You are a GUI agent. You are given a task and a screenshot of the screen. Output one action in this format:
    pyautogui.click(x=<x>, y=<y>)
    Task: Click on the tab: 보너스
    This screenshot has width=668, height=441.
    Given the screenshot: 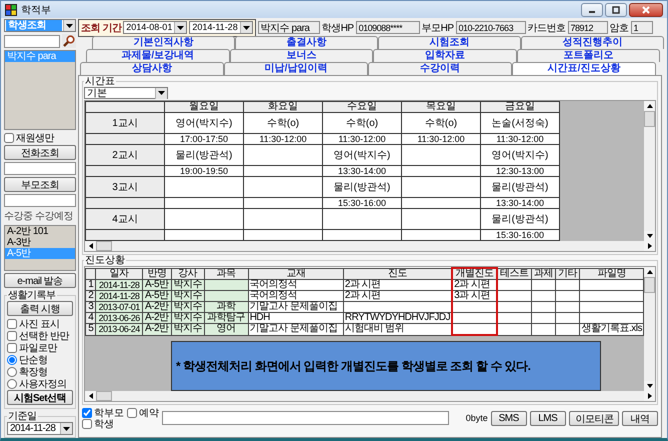 What is the action you would take?
    pyautogui.click(x=301, y=55)
    